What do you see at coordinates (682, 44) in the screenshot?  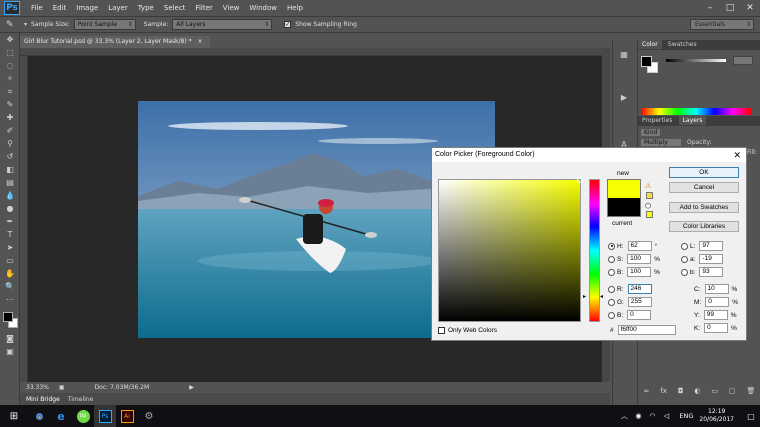 I see `tab-swatches: Swatches` at bounding box center [682, 44].